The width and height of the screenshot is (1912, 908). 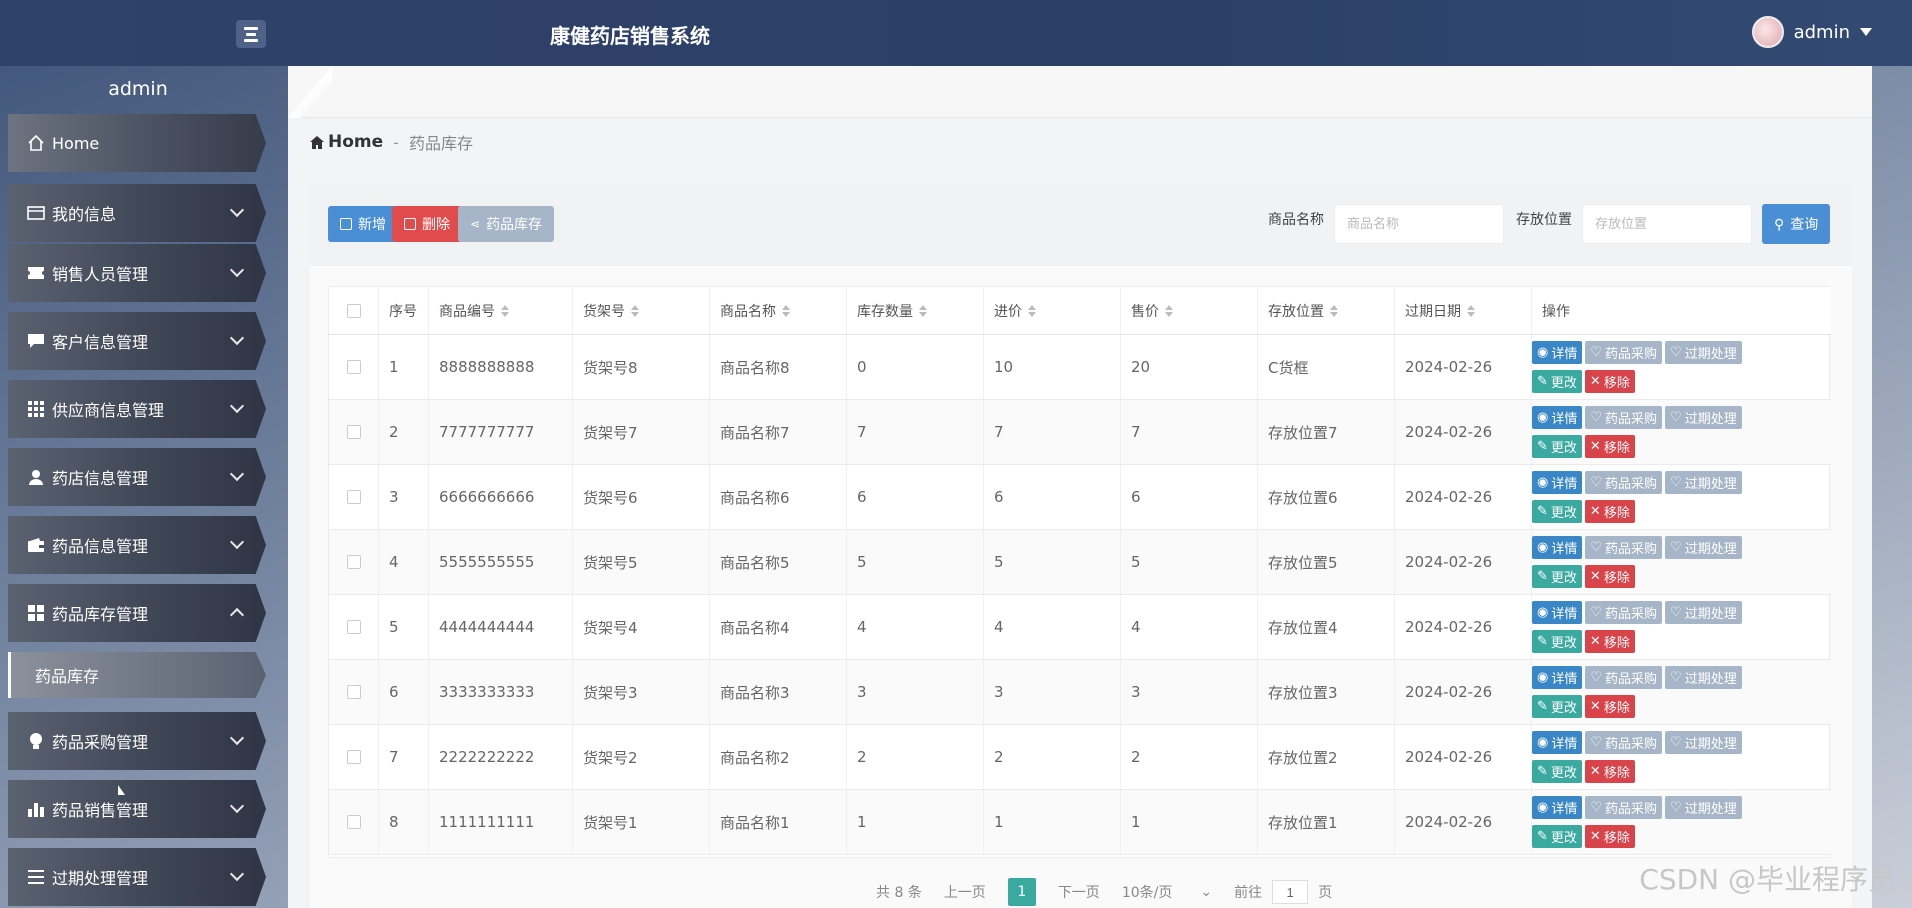 I want to click on menu-toggle-button, so click(x=251, y=34).